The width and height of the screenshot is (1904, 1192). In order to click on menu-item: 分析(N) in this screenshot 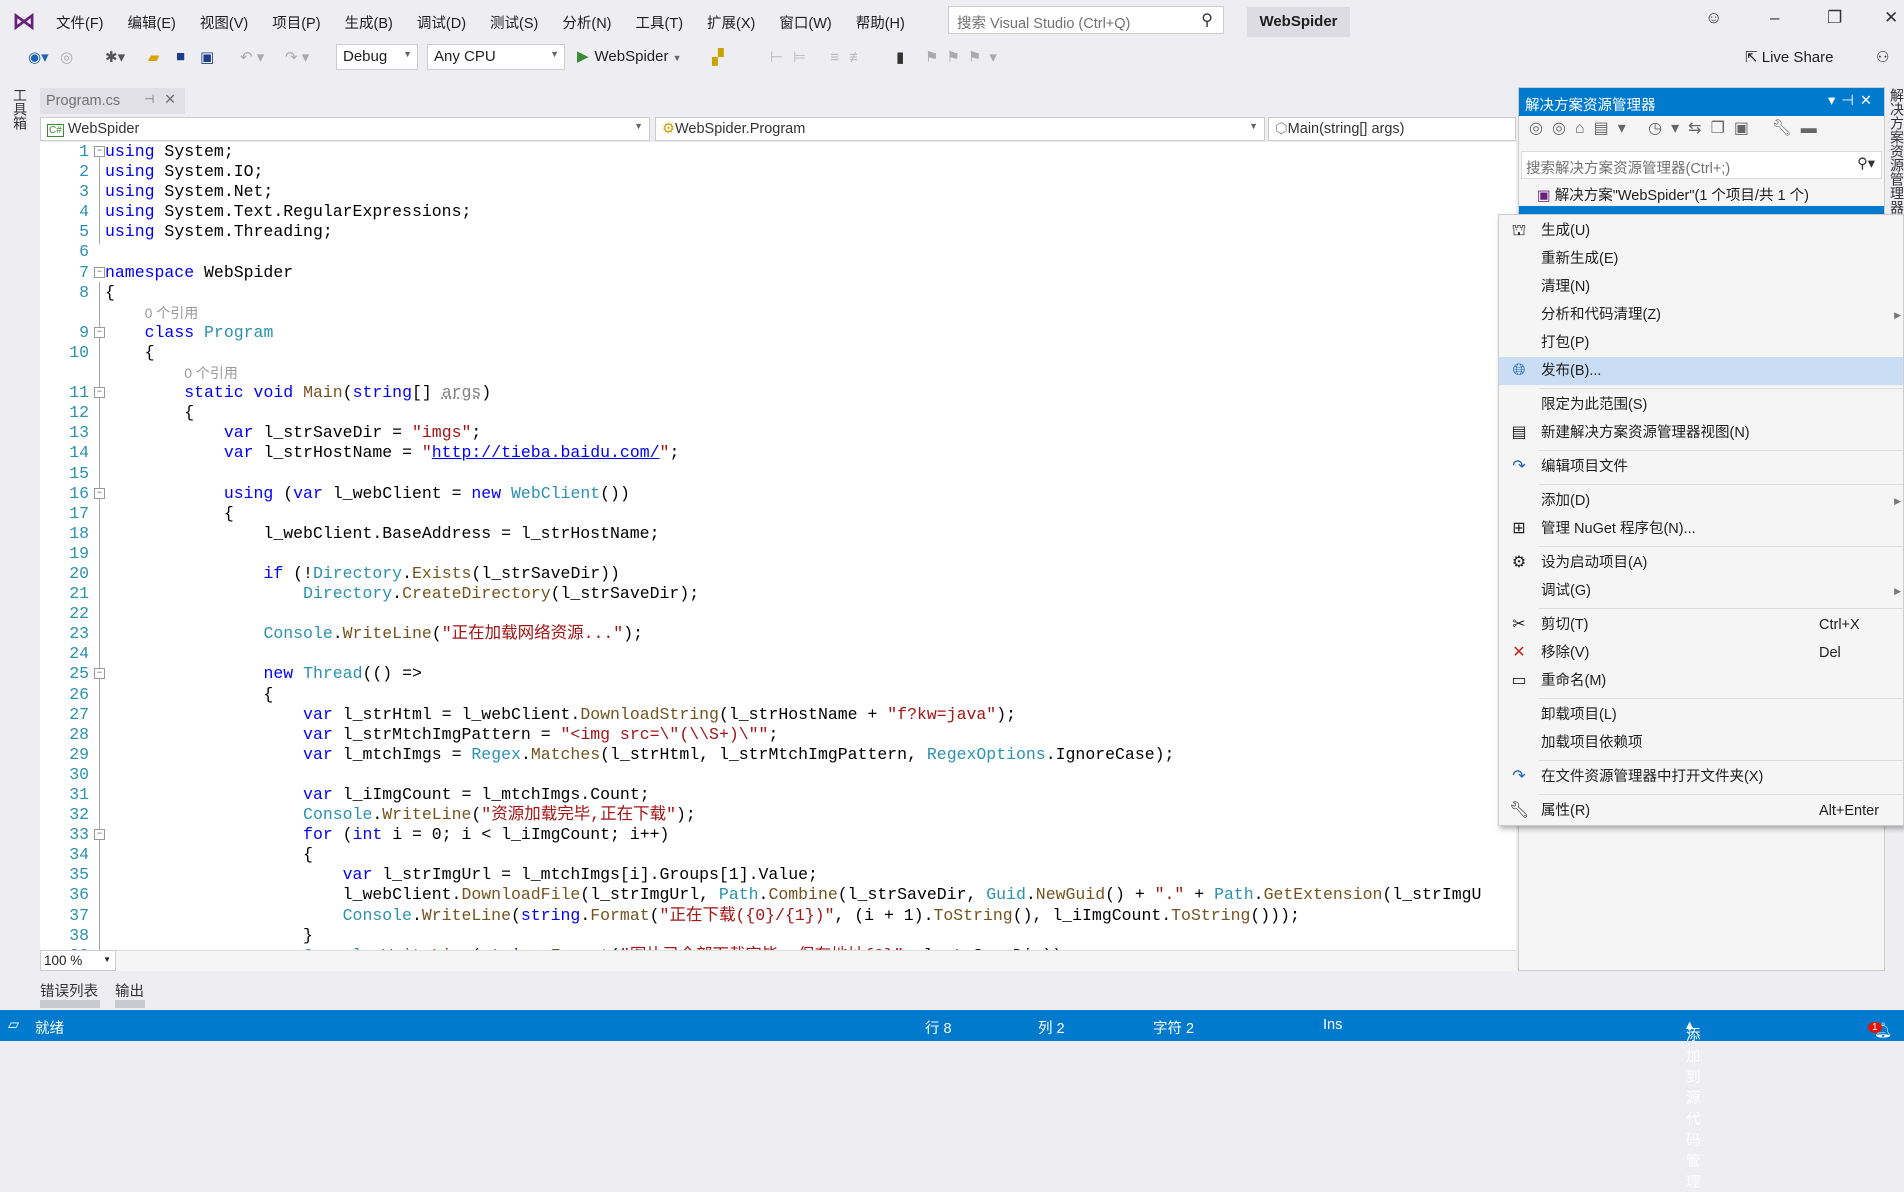, I will do `click(586, 22)`.